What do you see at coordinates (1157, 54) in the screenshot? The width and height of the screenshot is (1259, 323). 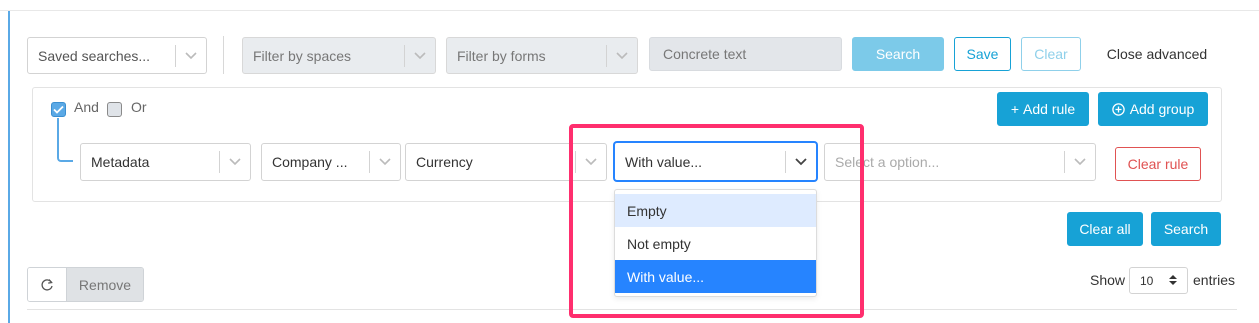 I see `close-advanced-link: Close advanced` at bounding box center [1157, 54].